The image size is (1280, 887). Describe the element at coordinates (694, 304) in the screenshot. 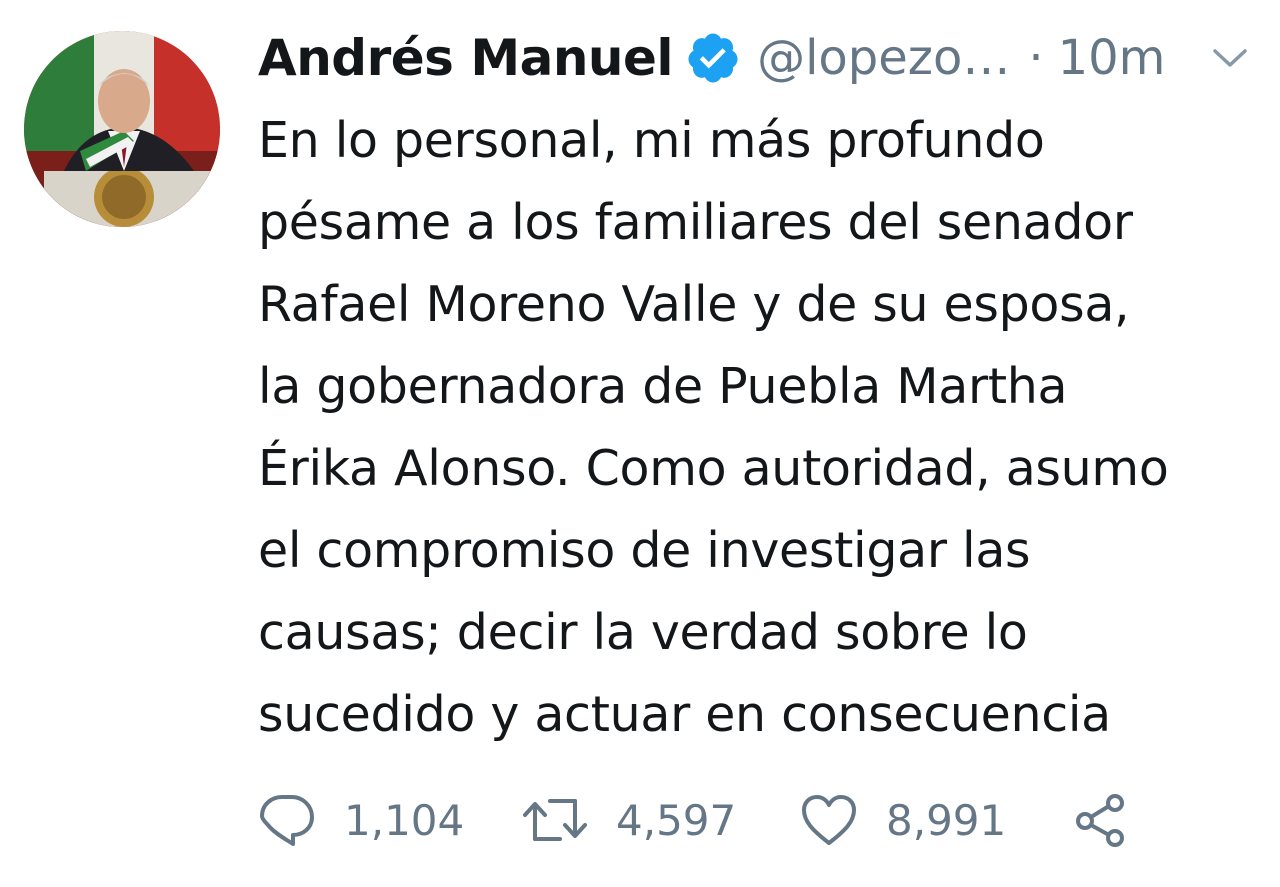

I see `tweet-text-line: Rafael Moreno Valle y de su esposa,` at that location.